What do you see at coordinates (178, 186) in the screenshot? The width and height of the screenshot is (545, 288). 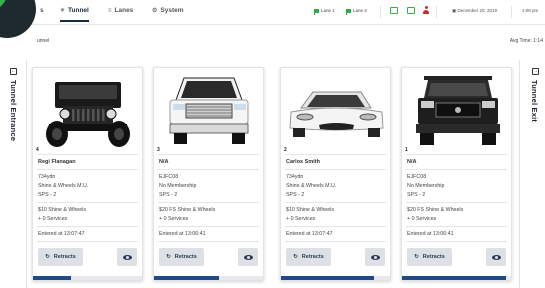 I see `membership: No Membership` at bounding box center [178, 186].